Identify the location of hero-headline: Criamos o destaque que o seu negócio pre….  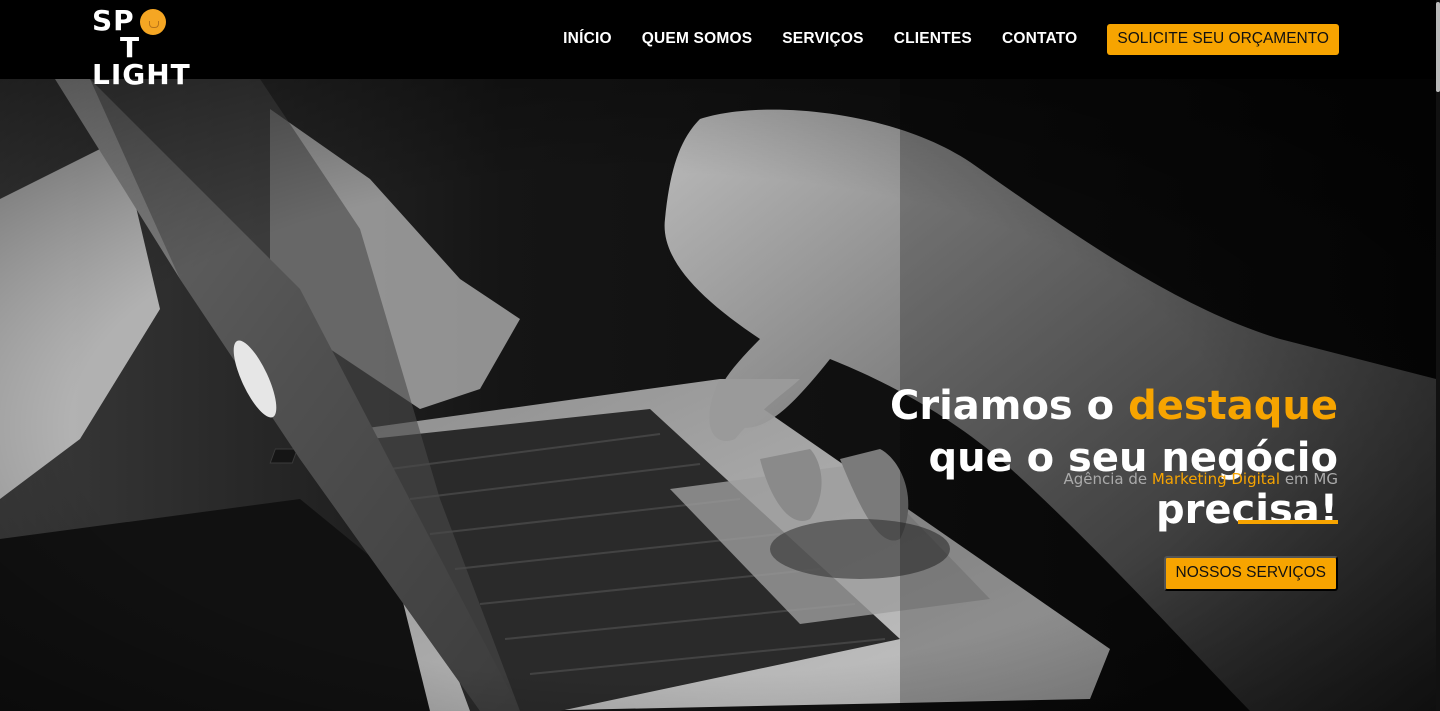
(1114, 458).